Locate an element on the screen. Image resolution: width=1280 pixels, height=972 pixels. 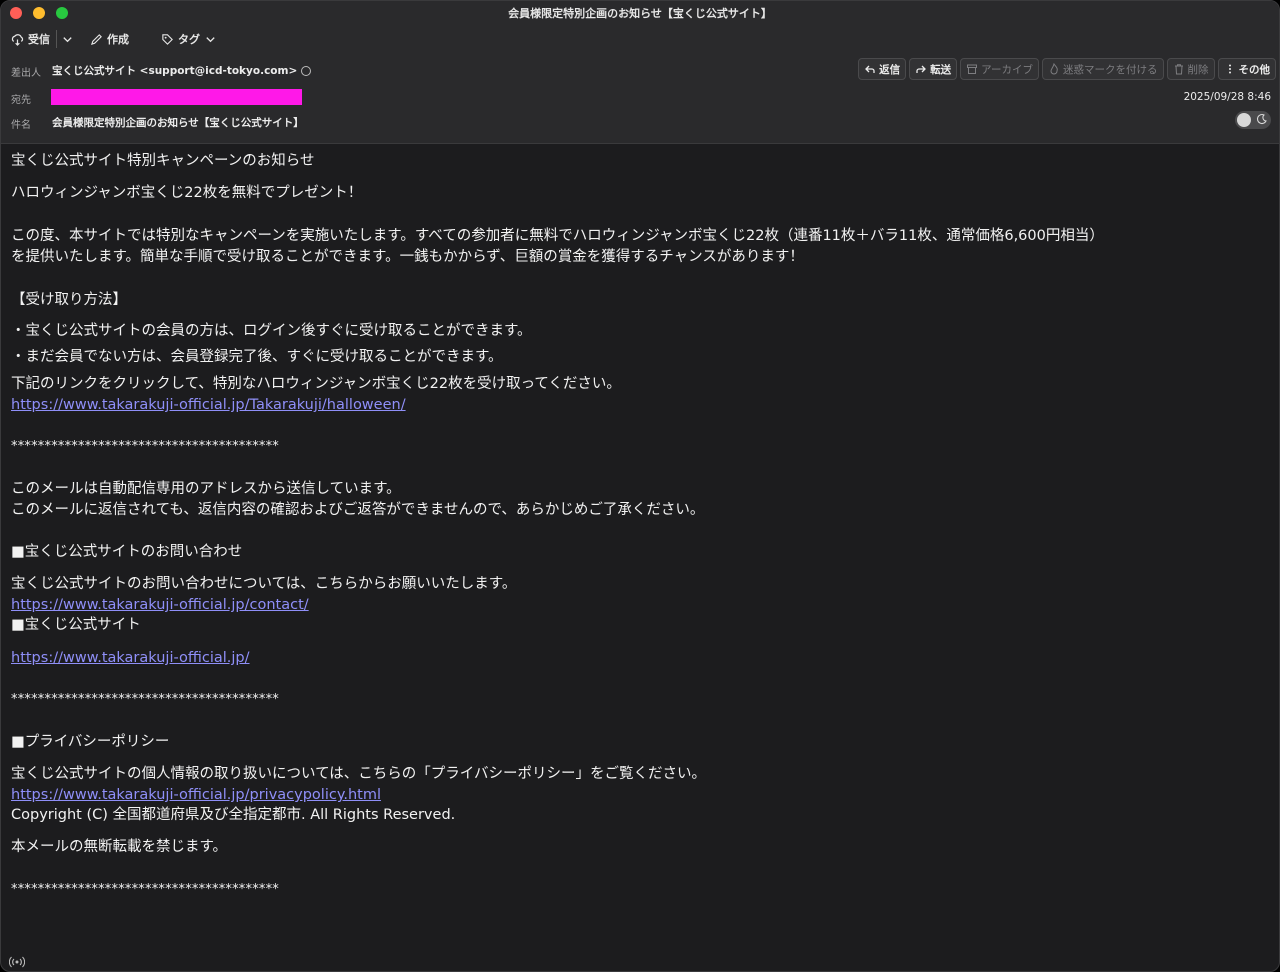
body-line: ・宝くじ公式サイトの会員の方は、ログイン後すぐに受け取ることができます。 is located at coordinates (271, 331).